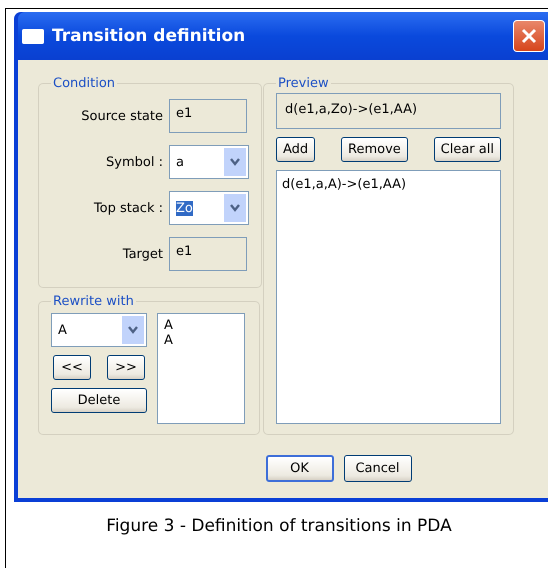  What do you see at coordinates (180, 162) in the screenshot?
I see `field-value: a` at bounding box center [180, 162].